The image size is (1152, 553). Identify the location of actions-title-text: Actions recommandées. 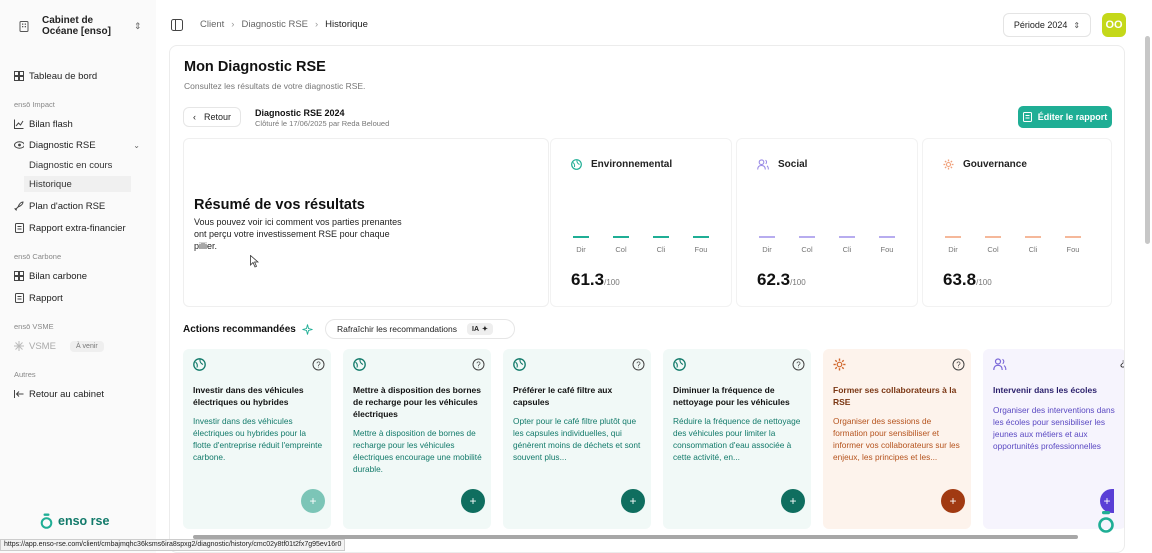
(239, 329).